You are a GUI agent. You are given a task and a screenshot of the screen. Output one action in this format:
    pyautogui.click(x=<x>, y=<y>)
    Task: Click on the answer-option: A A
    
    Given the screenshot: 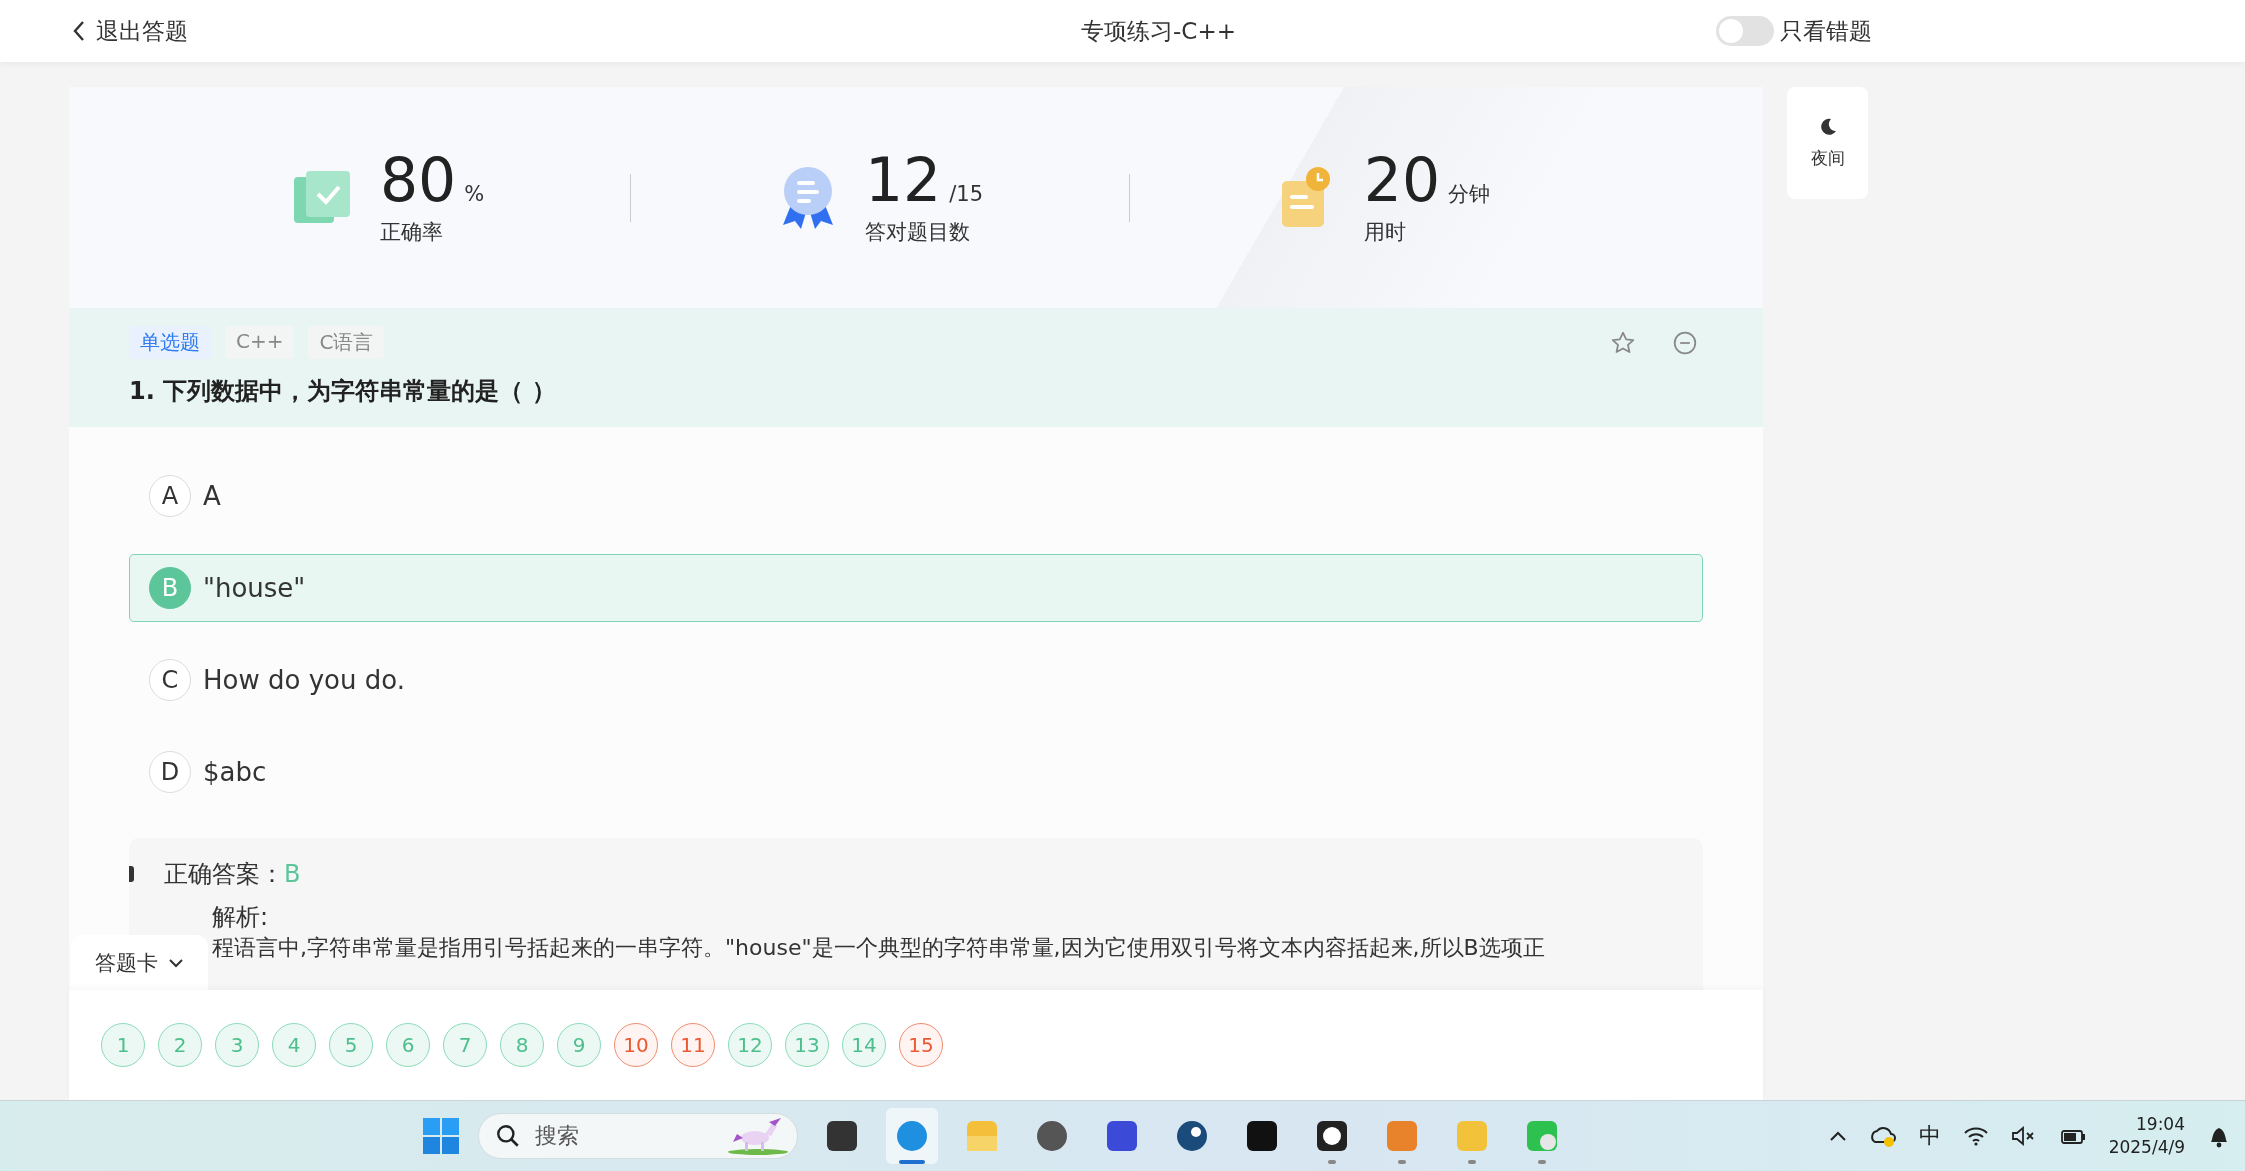 What is the action you would take?
    pyautogui.click(x=916, y=496)
    